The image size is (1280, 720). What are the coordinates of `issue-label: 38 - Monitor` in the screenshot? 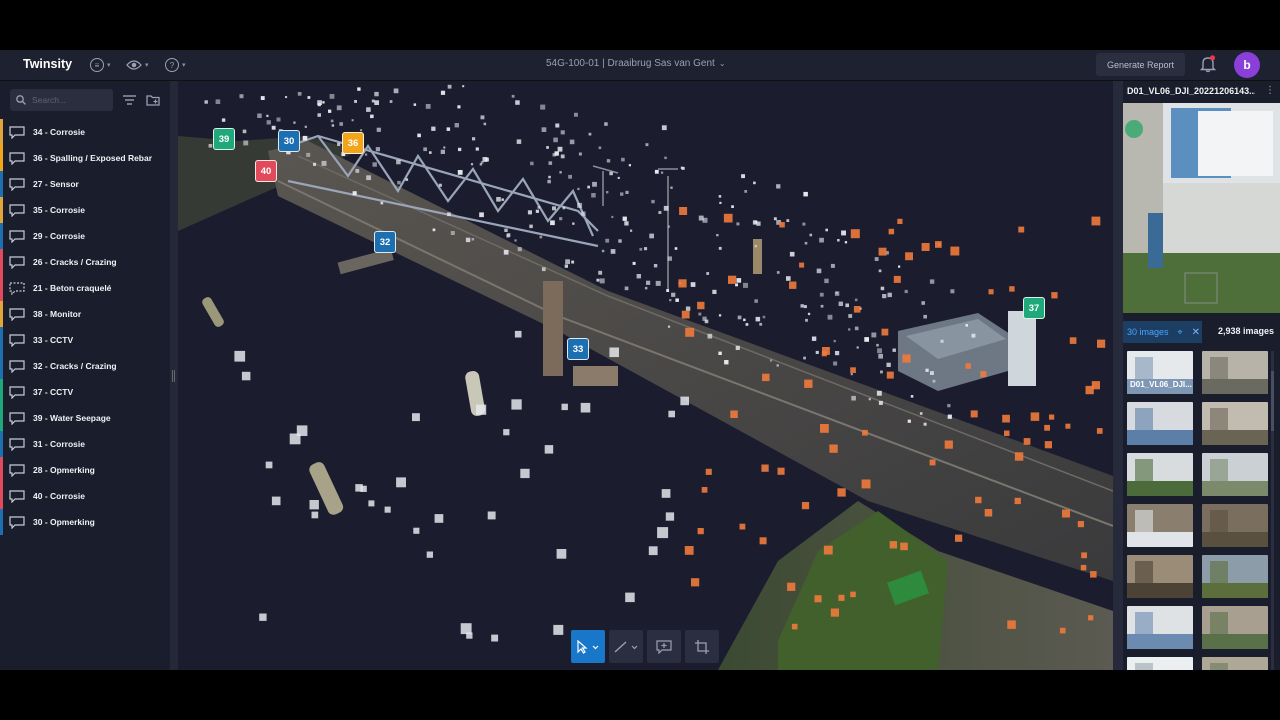 It's located at (57, 314).